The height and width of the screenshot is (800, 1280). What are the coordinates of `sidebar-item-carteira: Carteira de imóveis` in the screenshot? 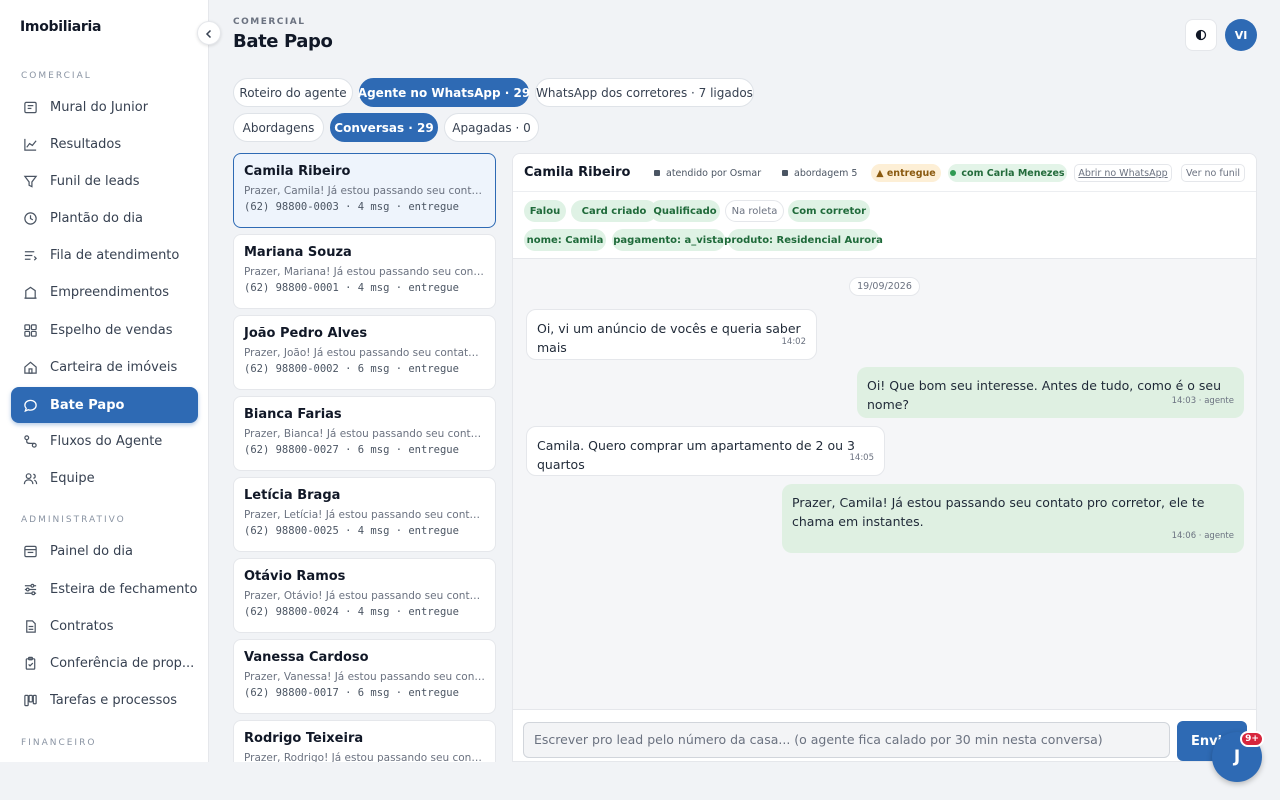 It's located at (104, 367).